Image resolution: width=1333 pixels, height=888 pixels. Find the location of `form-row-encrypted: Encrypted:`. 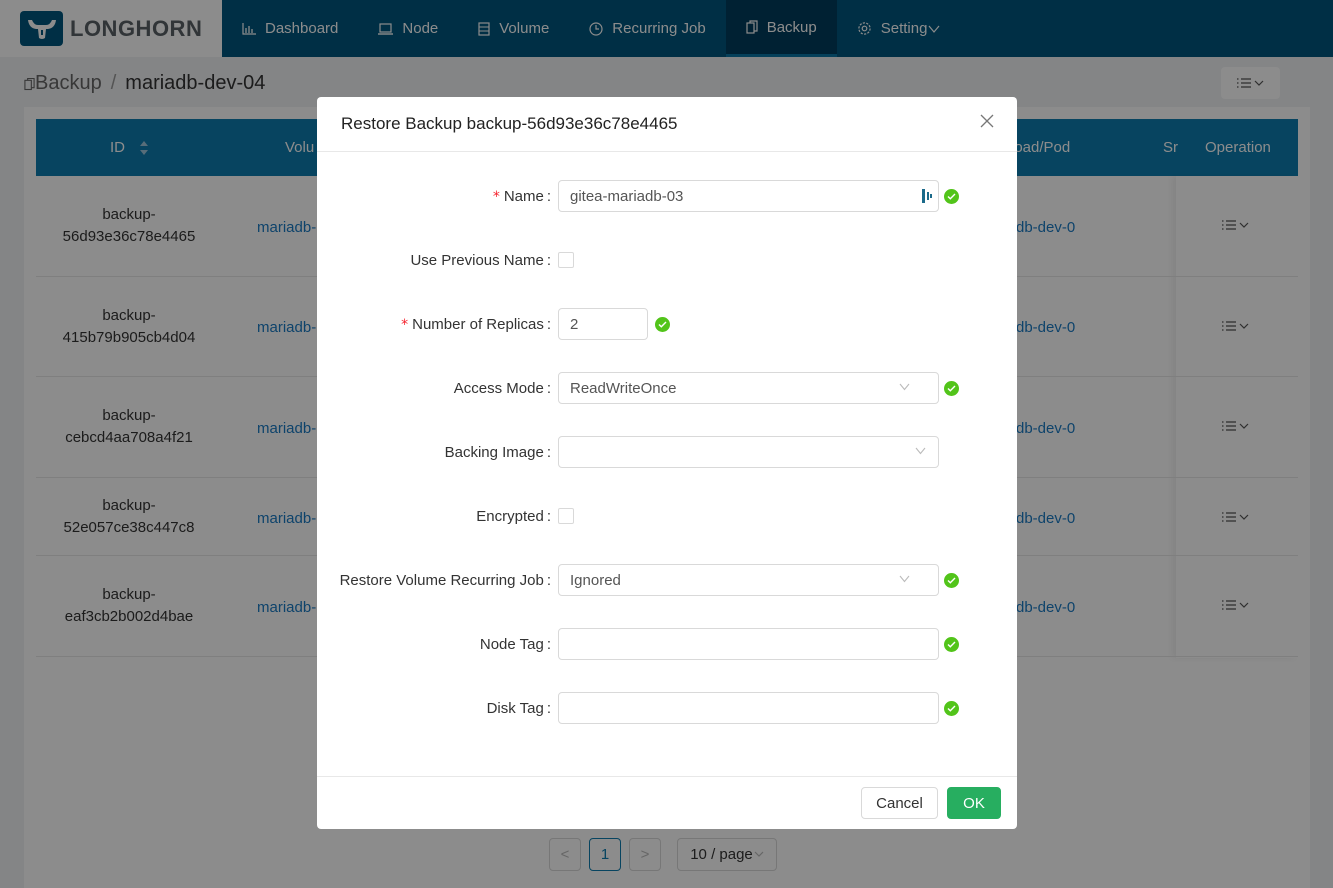

form-row-encrypted: Encrypted: is located at coordinates (667, 516).